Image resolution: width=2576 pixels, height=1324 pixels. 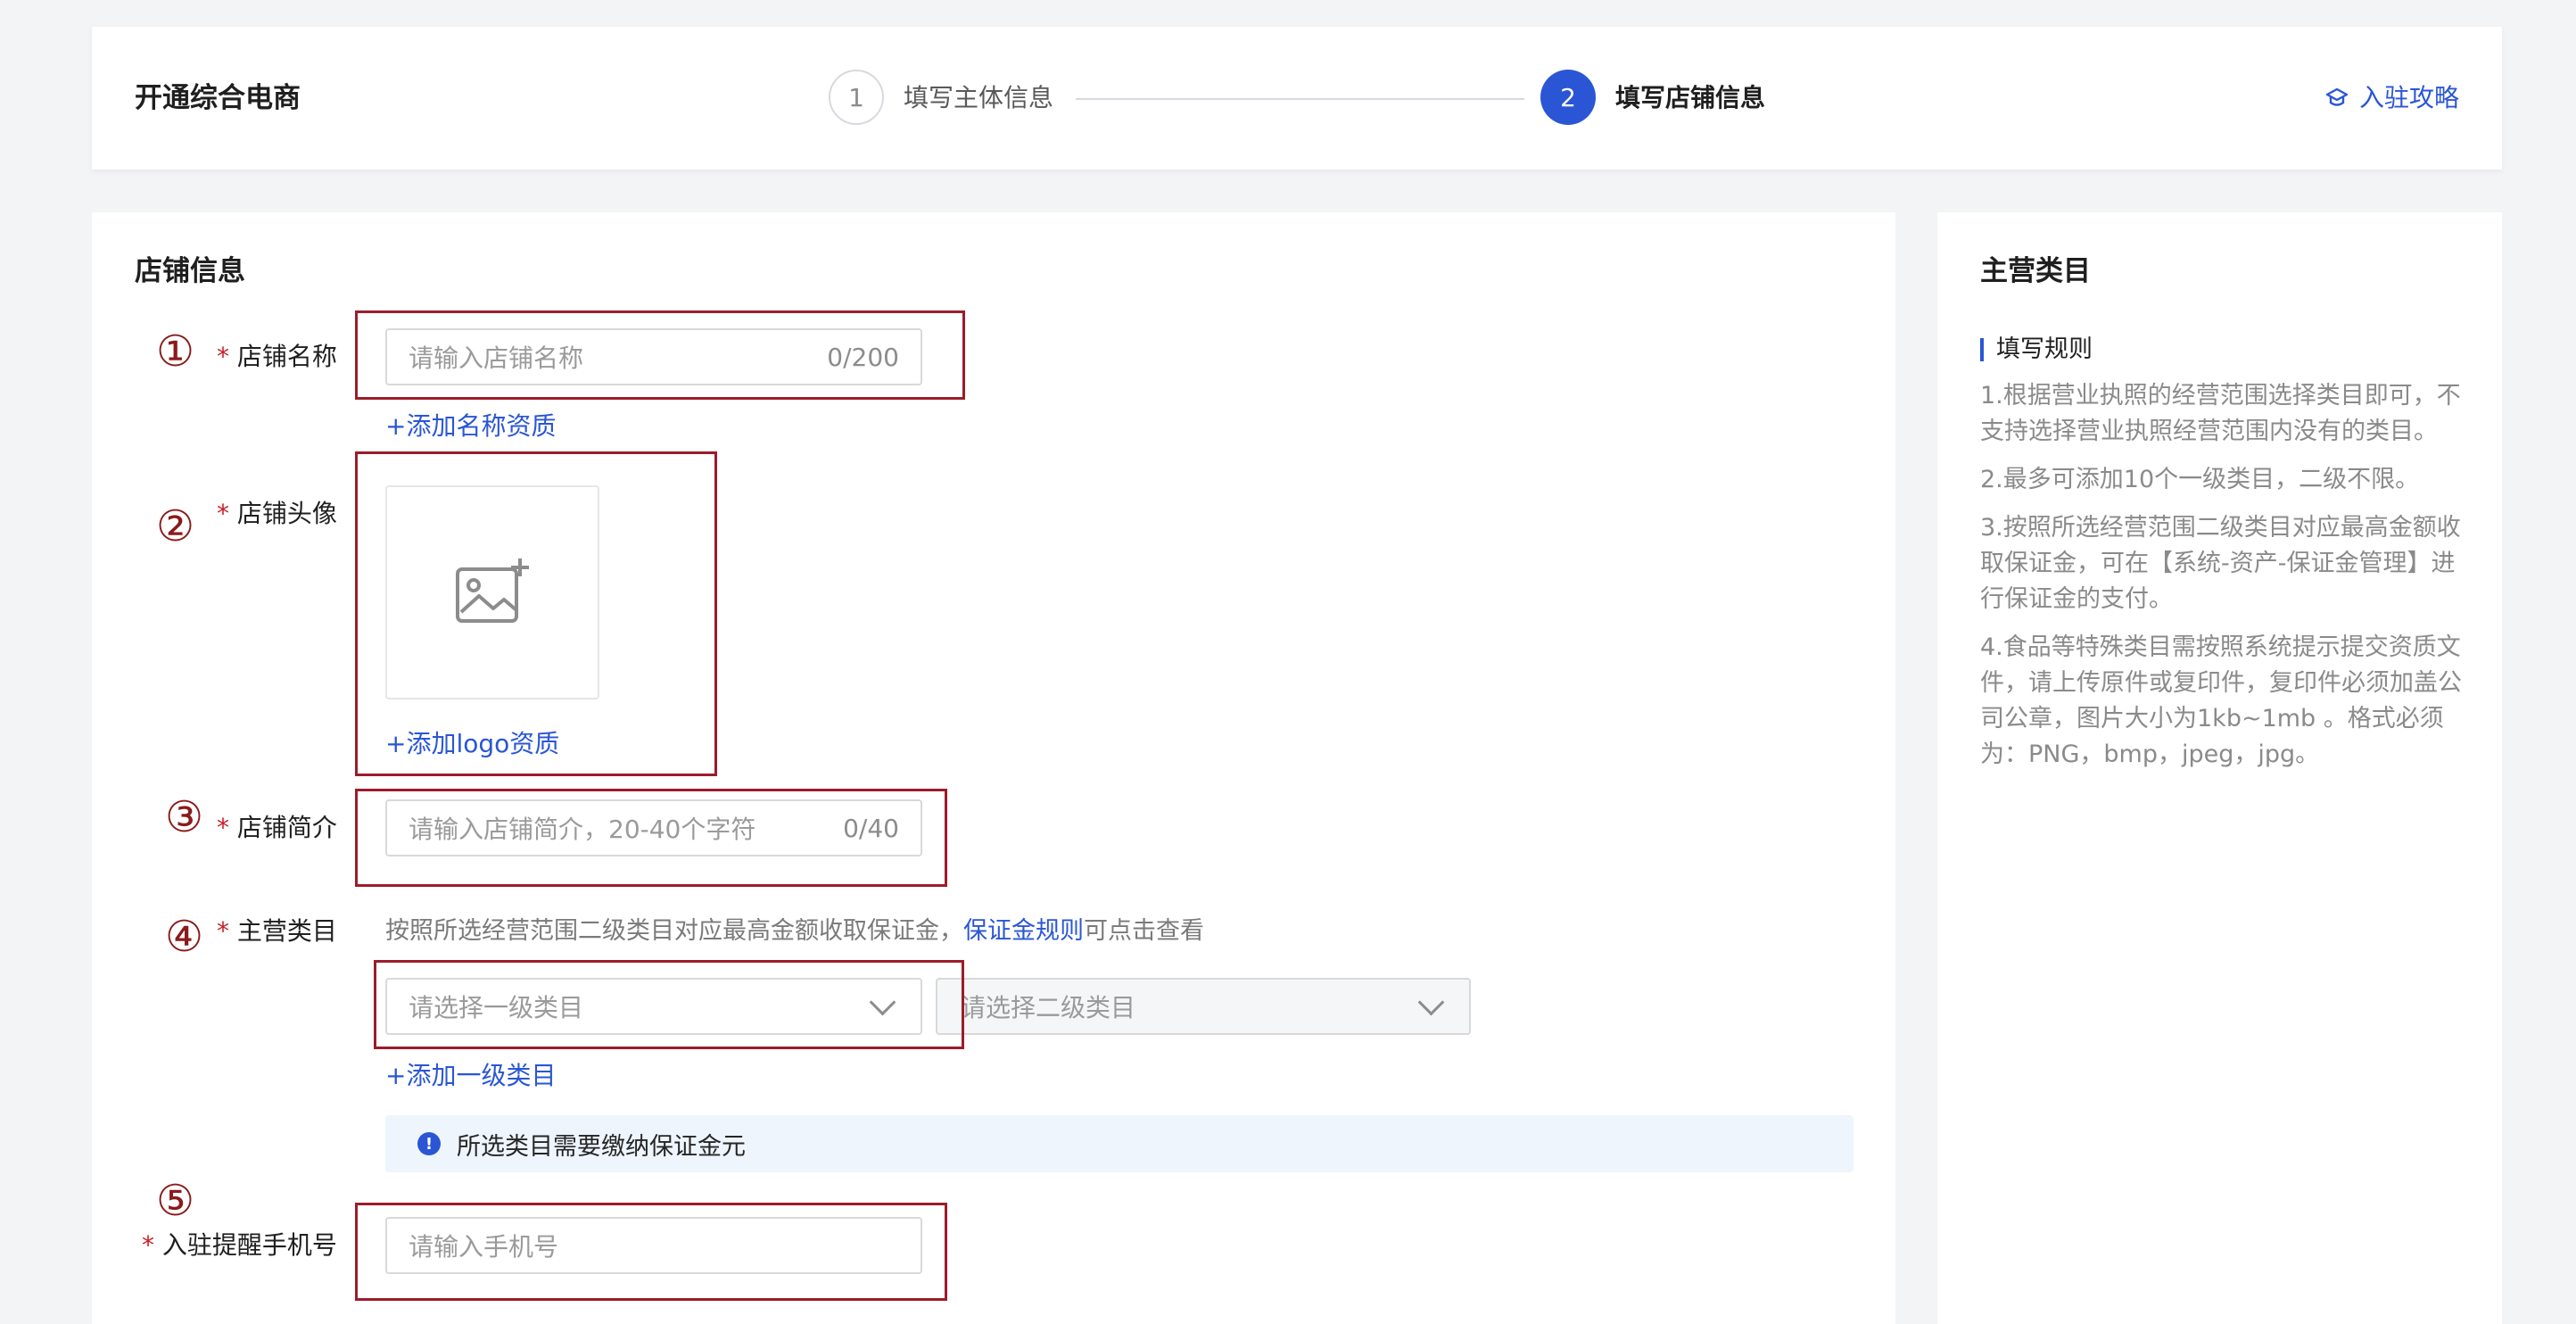 I want to click on side-panel-title: 主营类目, so click(x=2035, y=271).